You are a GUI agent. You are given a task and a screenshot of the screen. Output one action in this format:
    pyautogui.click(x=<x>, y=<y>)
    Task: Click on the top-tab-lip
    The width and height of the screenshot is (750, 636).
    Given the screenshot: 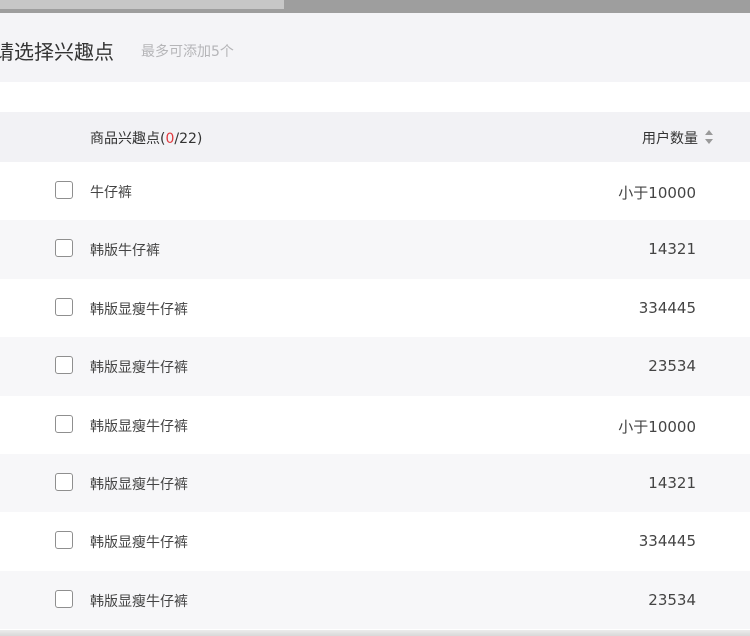 What is the action you would take?
    pyautogui.click(x=142, y=4)
    